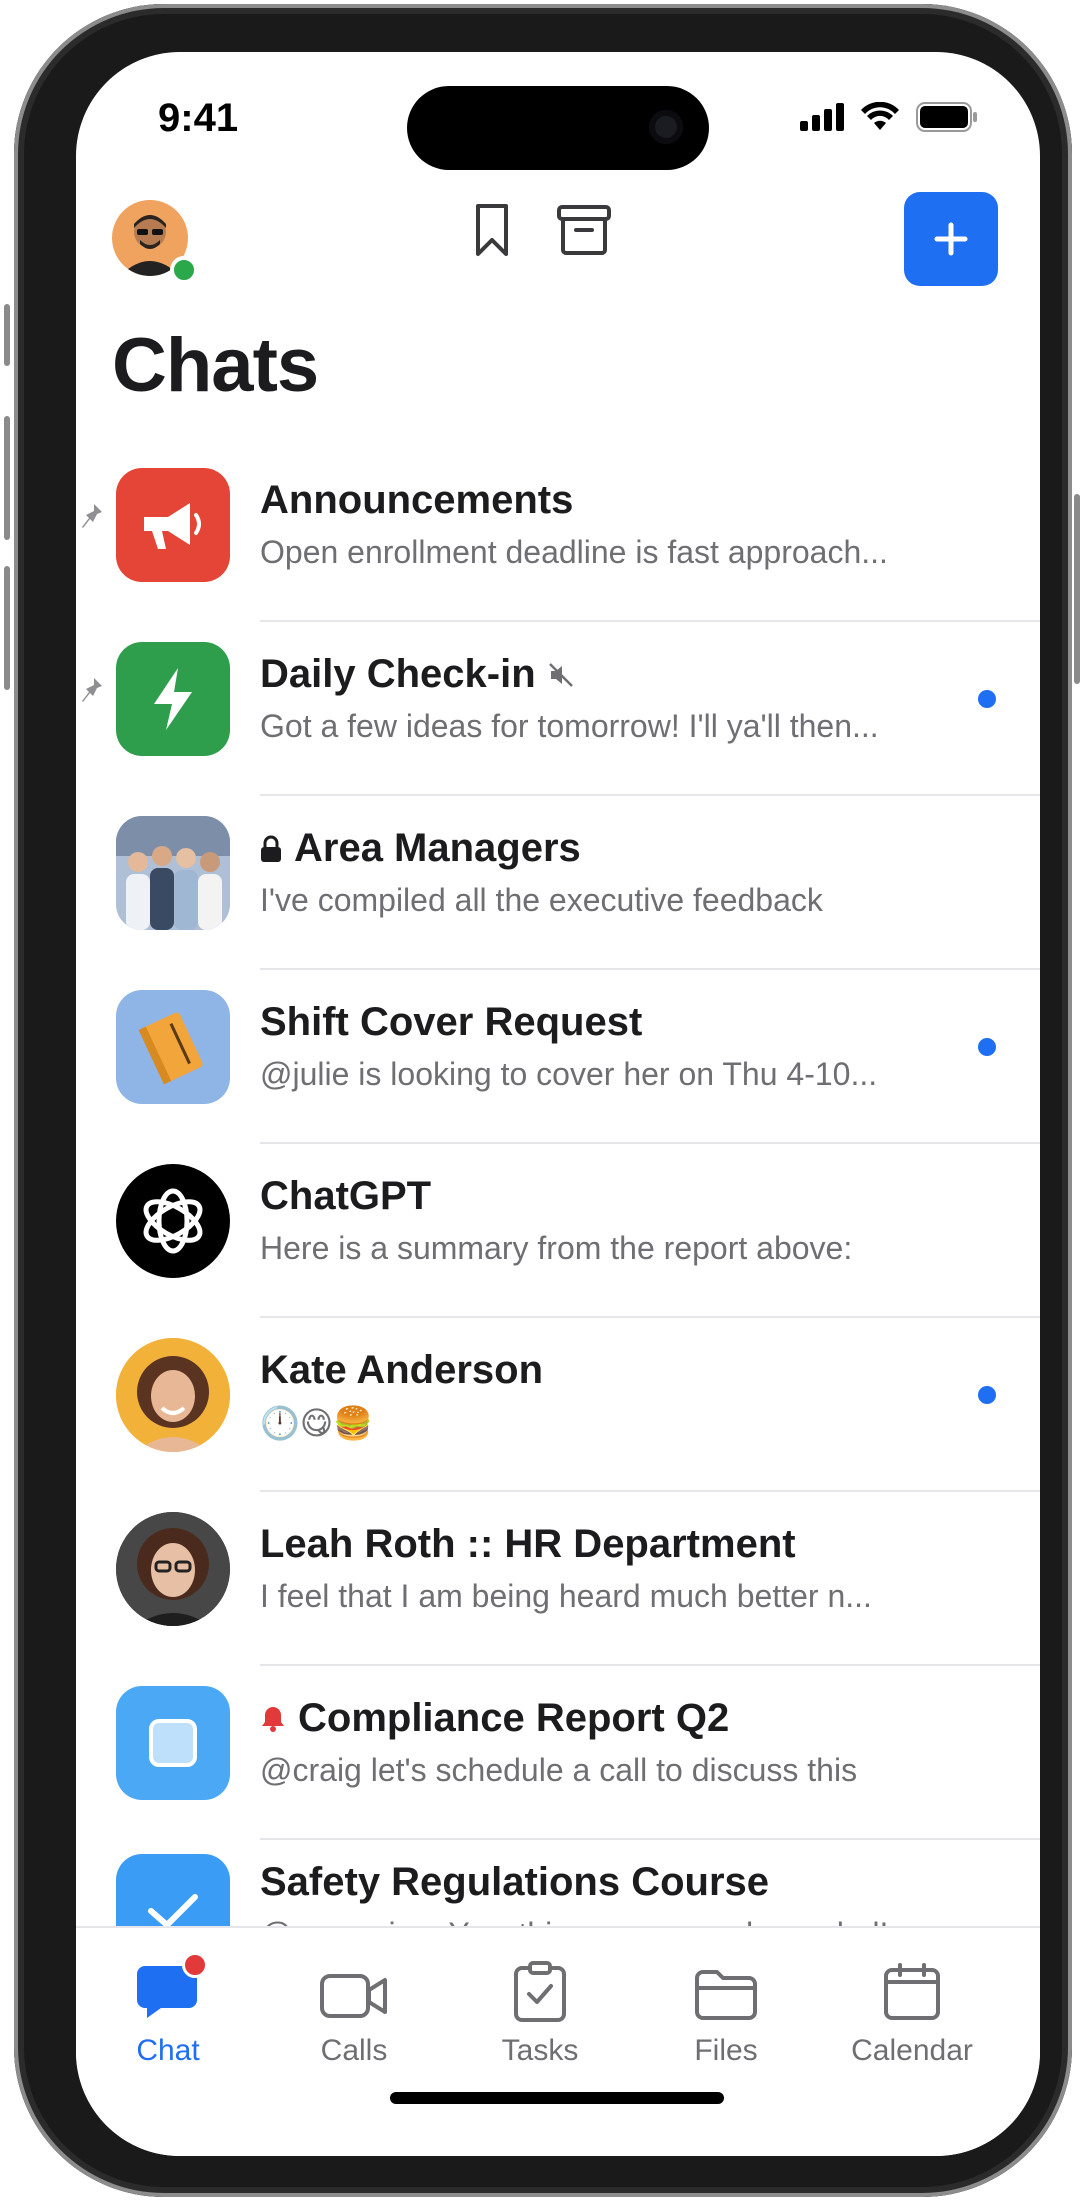  What do you see at coordinates (946, 117) in the screenshot?
I see `battery-icon` at bounding box center [946, 117].